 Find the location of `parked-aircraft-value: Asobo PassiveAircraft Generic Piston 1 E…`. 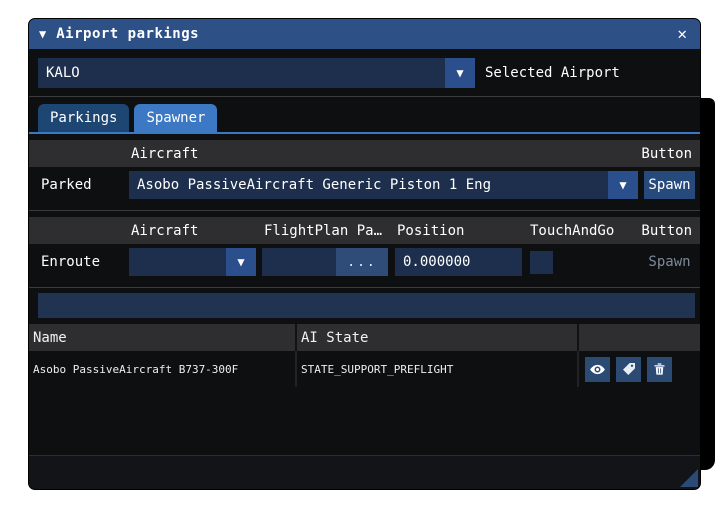

parked-aircraft-value: Asobo PassiveAircraft Generic Piston 1 E… is located at coordinates (314, 185).